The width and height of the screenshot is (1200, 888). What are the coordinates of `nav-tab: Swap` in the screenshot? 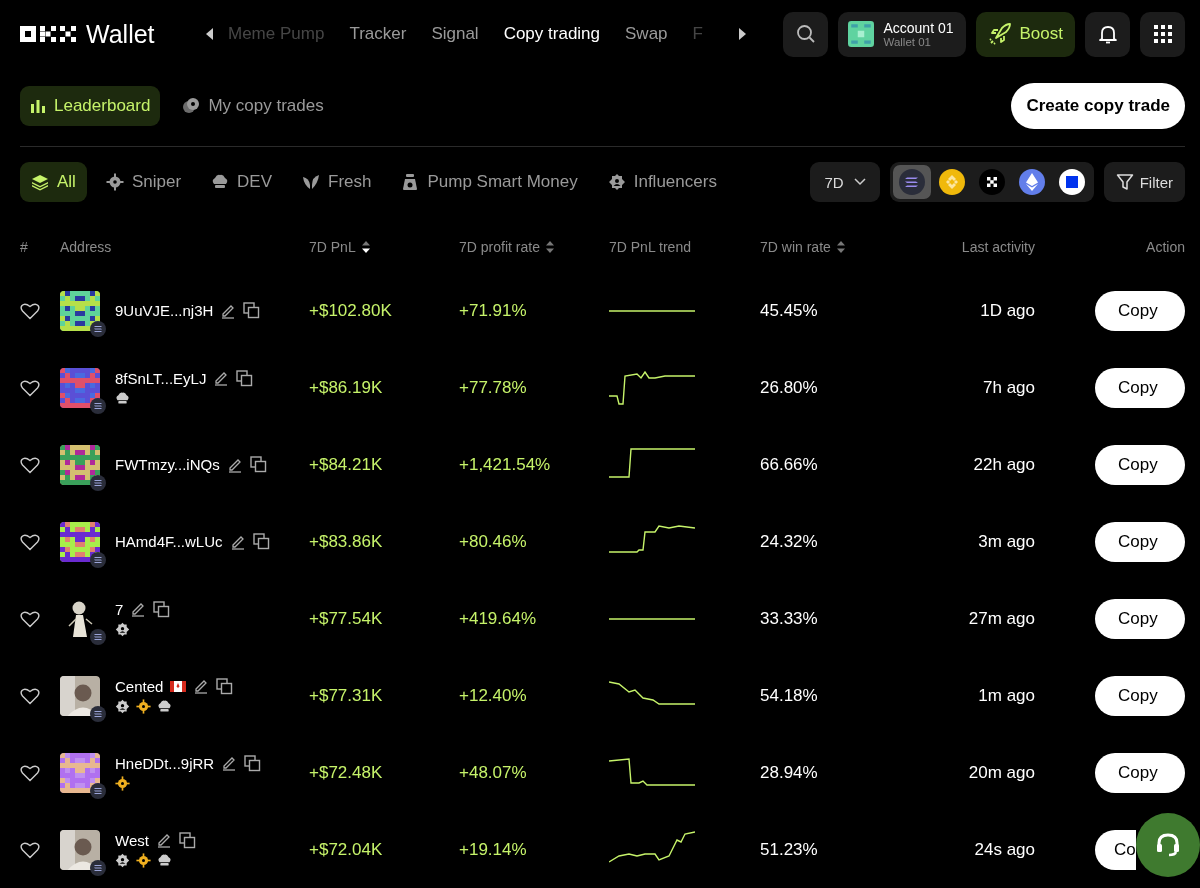 It's located at (646, 34).